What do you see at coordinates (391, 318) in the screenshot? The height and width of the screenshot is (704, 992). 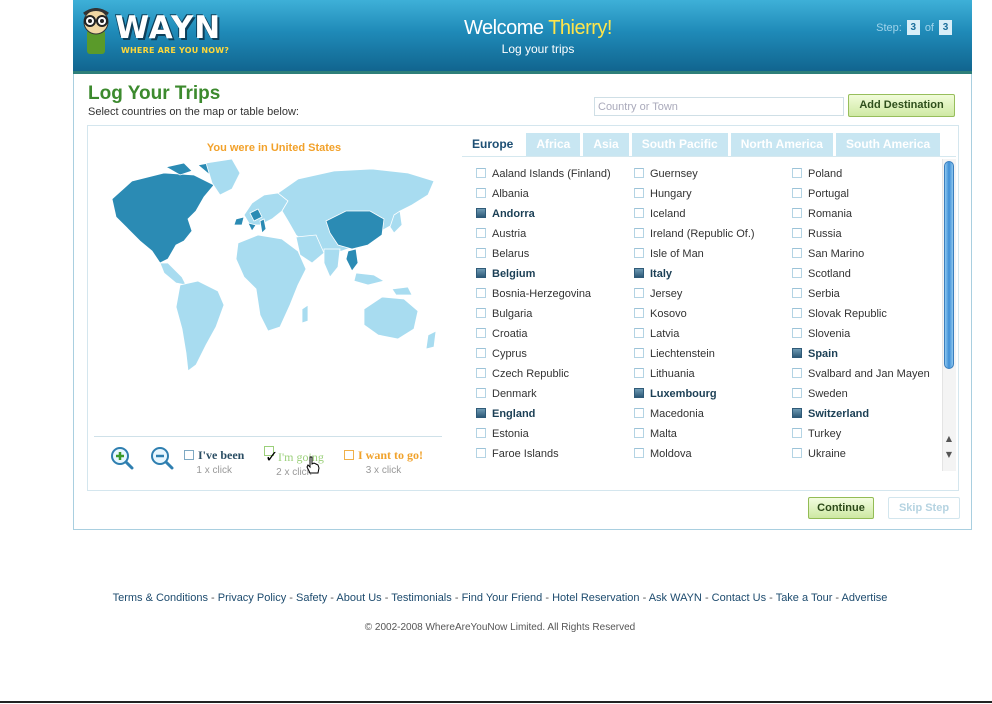 I see `map-australia` at bounding box center [391, 318].